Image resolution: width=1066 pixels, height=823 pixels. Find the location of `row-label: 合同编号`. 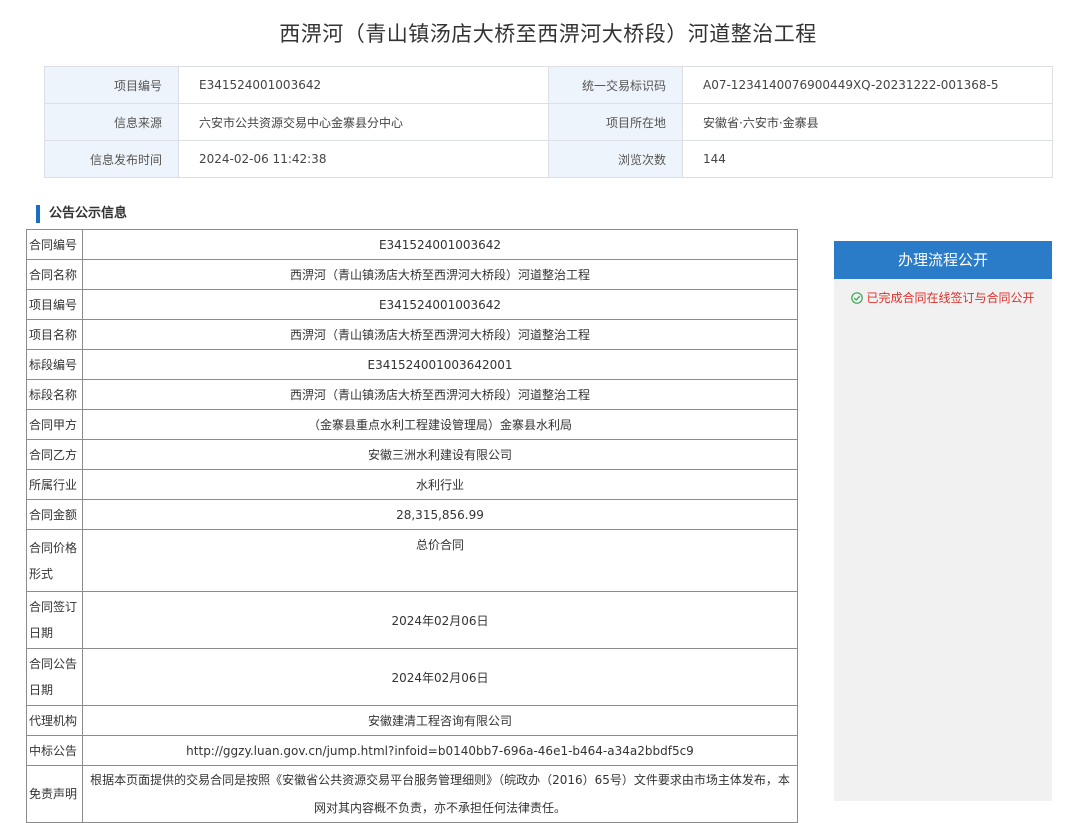

row-label: 合同编号 is located at coordinates (54, 244).